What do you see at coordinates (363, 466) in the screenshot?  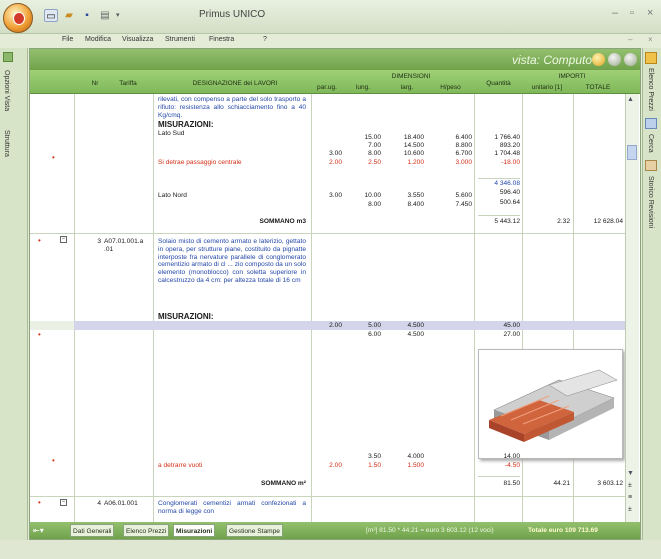 I see `cell-lung: 1.50` at bounding box center [363, 466].